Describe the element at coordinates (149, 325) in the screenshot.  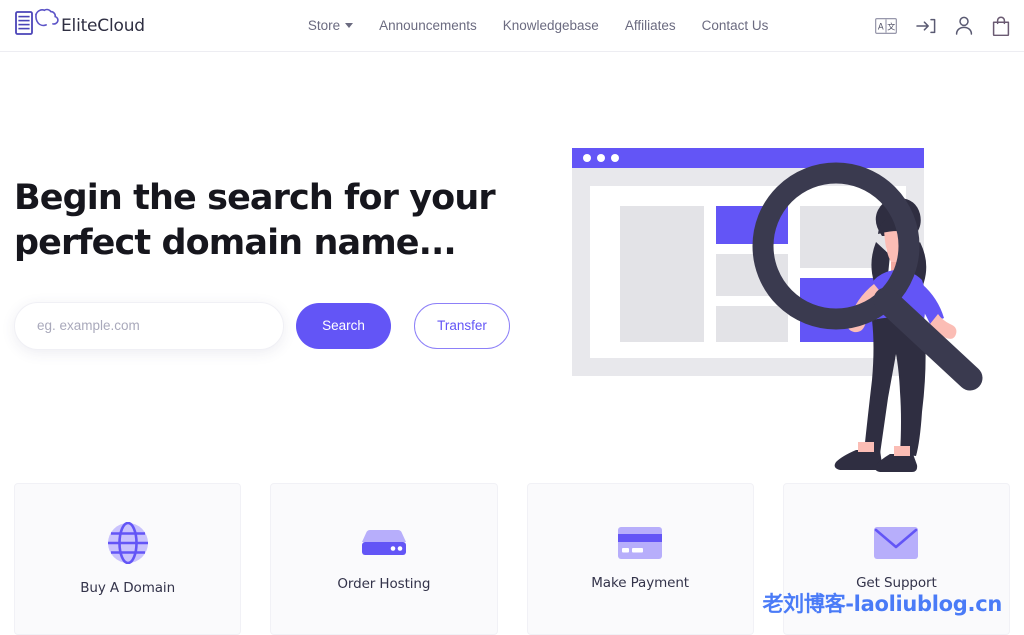
I see `domain-search-input` at that location.